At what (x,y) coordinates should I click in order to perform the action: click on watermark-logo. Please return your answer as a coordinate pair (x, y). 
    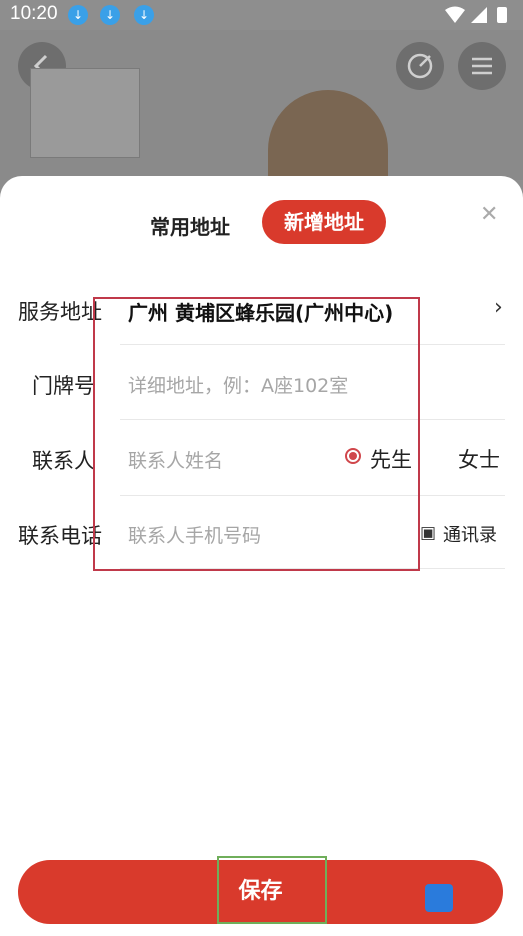
    Looking at the image, I should click on (468, 898).